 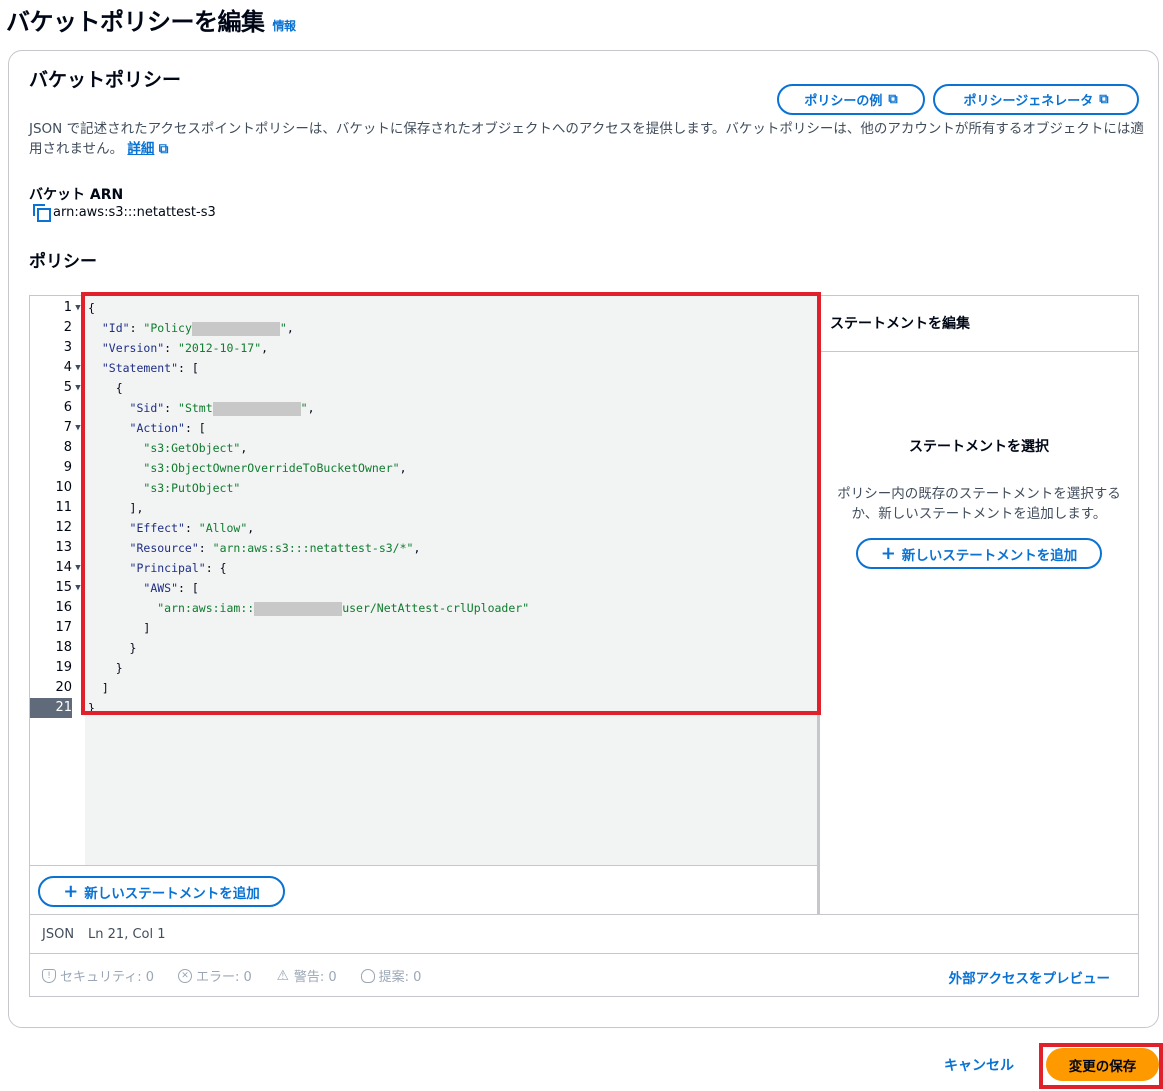 What do you see at coordinates (63, 547) in the screenshot?
I see `line-number: 13` at bounding box center [63, 547].